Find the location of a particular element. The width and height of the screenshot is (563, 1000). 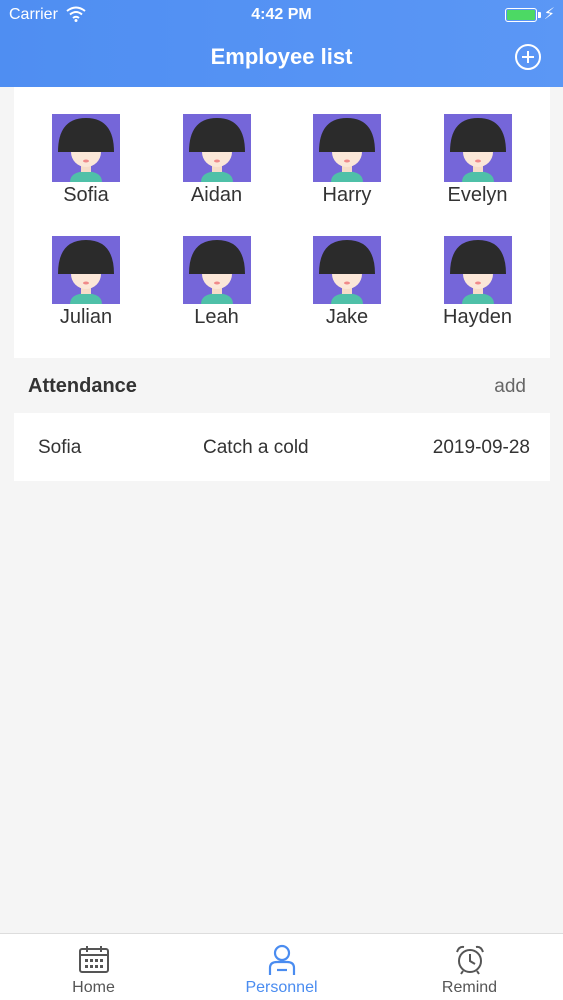

tab-bar: Home Personnel Remind is located at coordinates (281, 966).